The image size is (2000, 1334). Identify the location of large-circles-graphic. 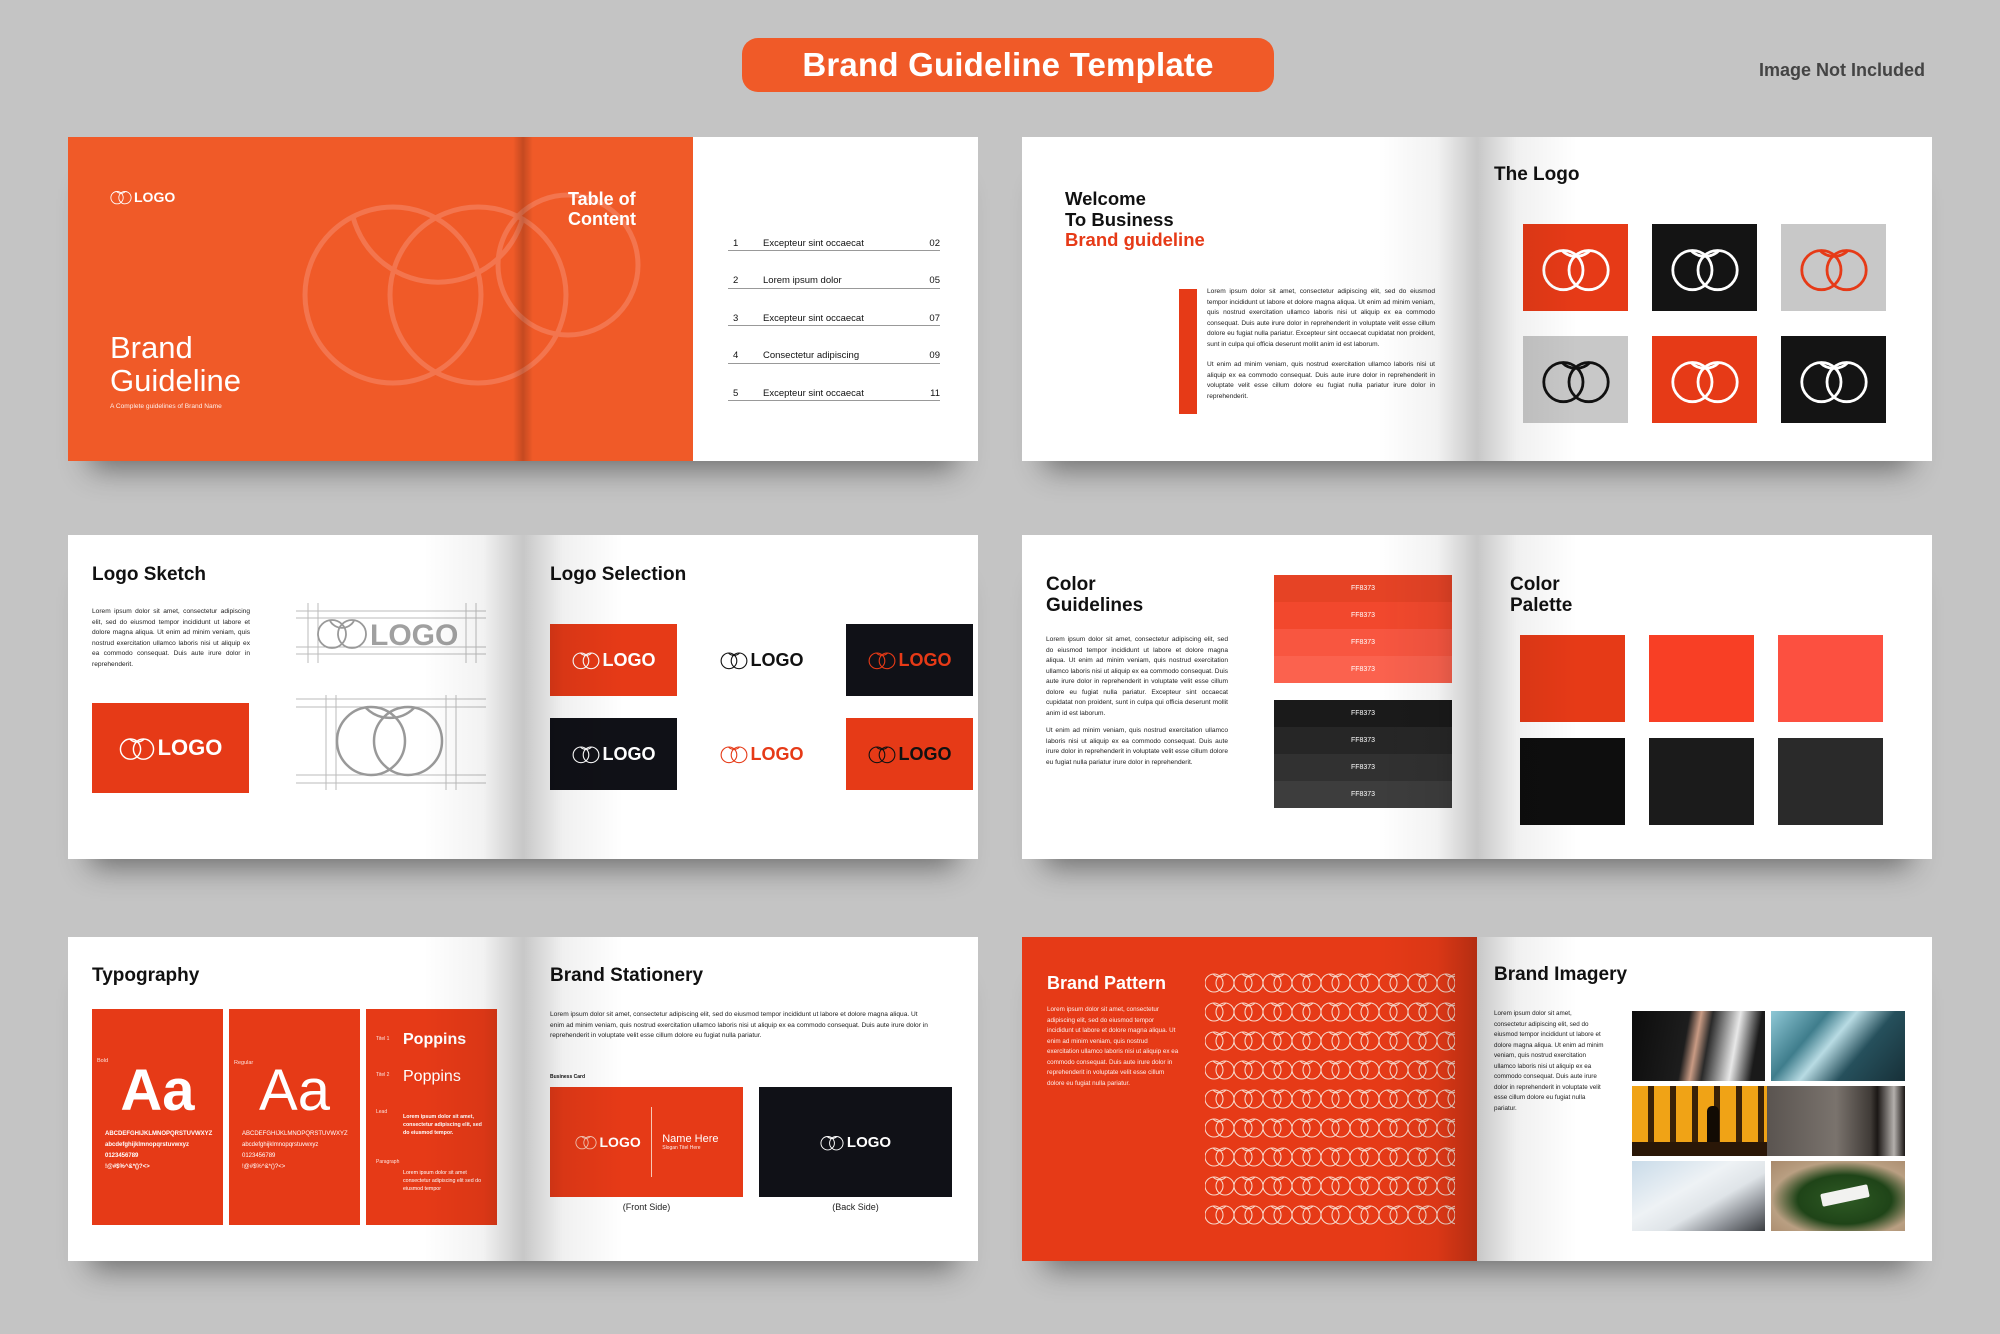
(471, 289).